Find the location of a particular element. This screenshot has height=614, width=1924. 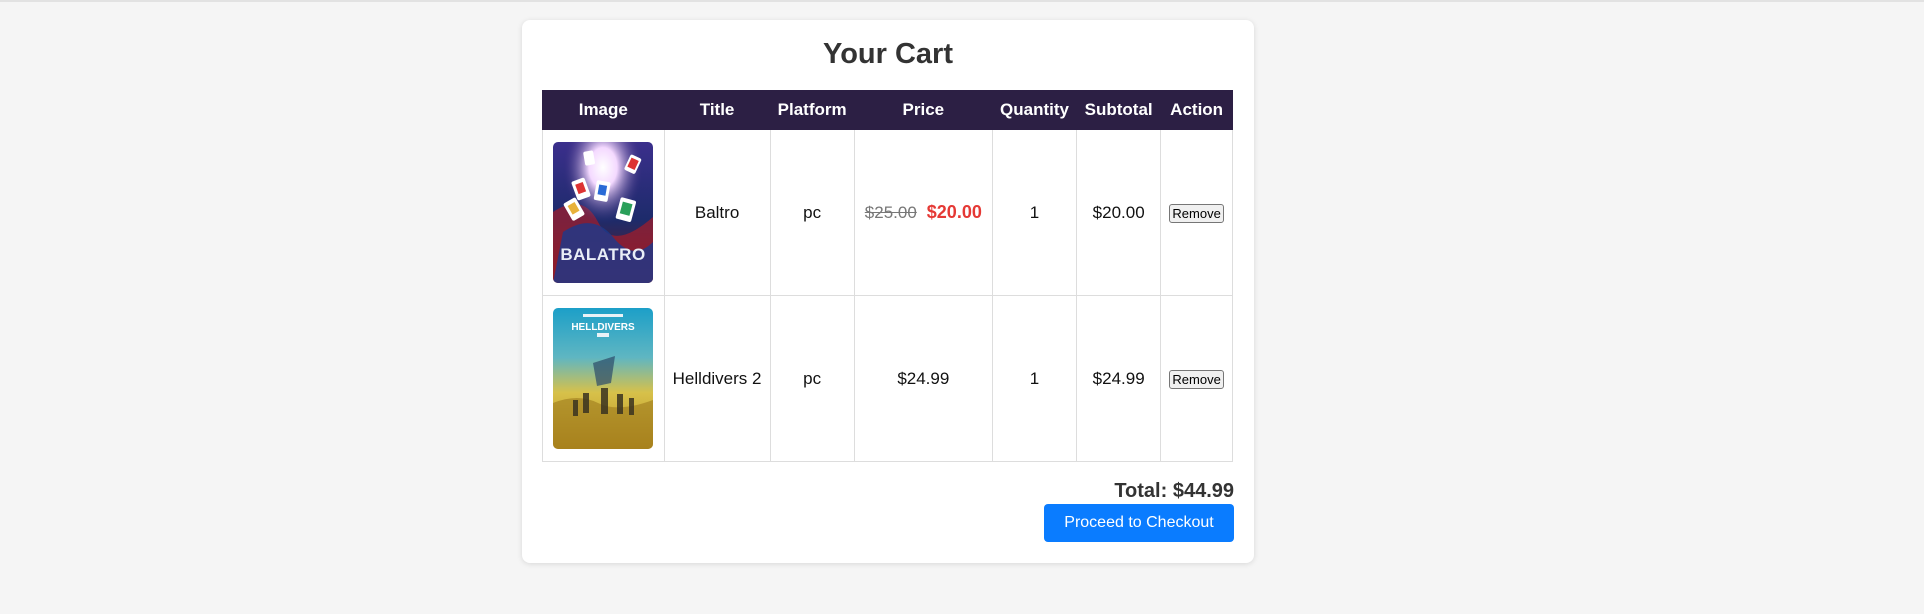

item-price-cell: $25.00 $20.00 is located at coordinates (923, 212).